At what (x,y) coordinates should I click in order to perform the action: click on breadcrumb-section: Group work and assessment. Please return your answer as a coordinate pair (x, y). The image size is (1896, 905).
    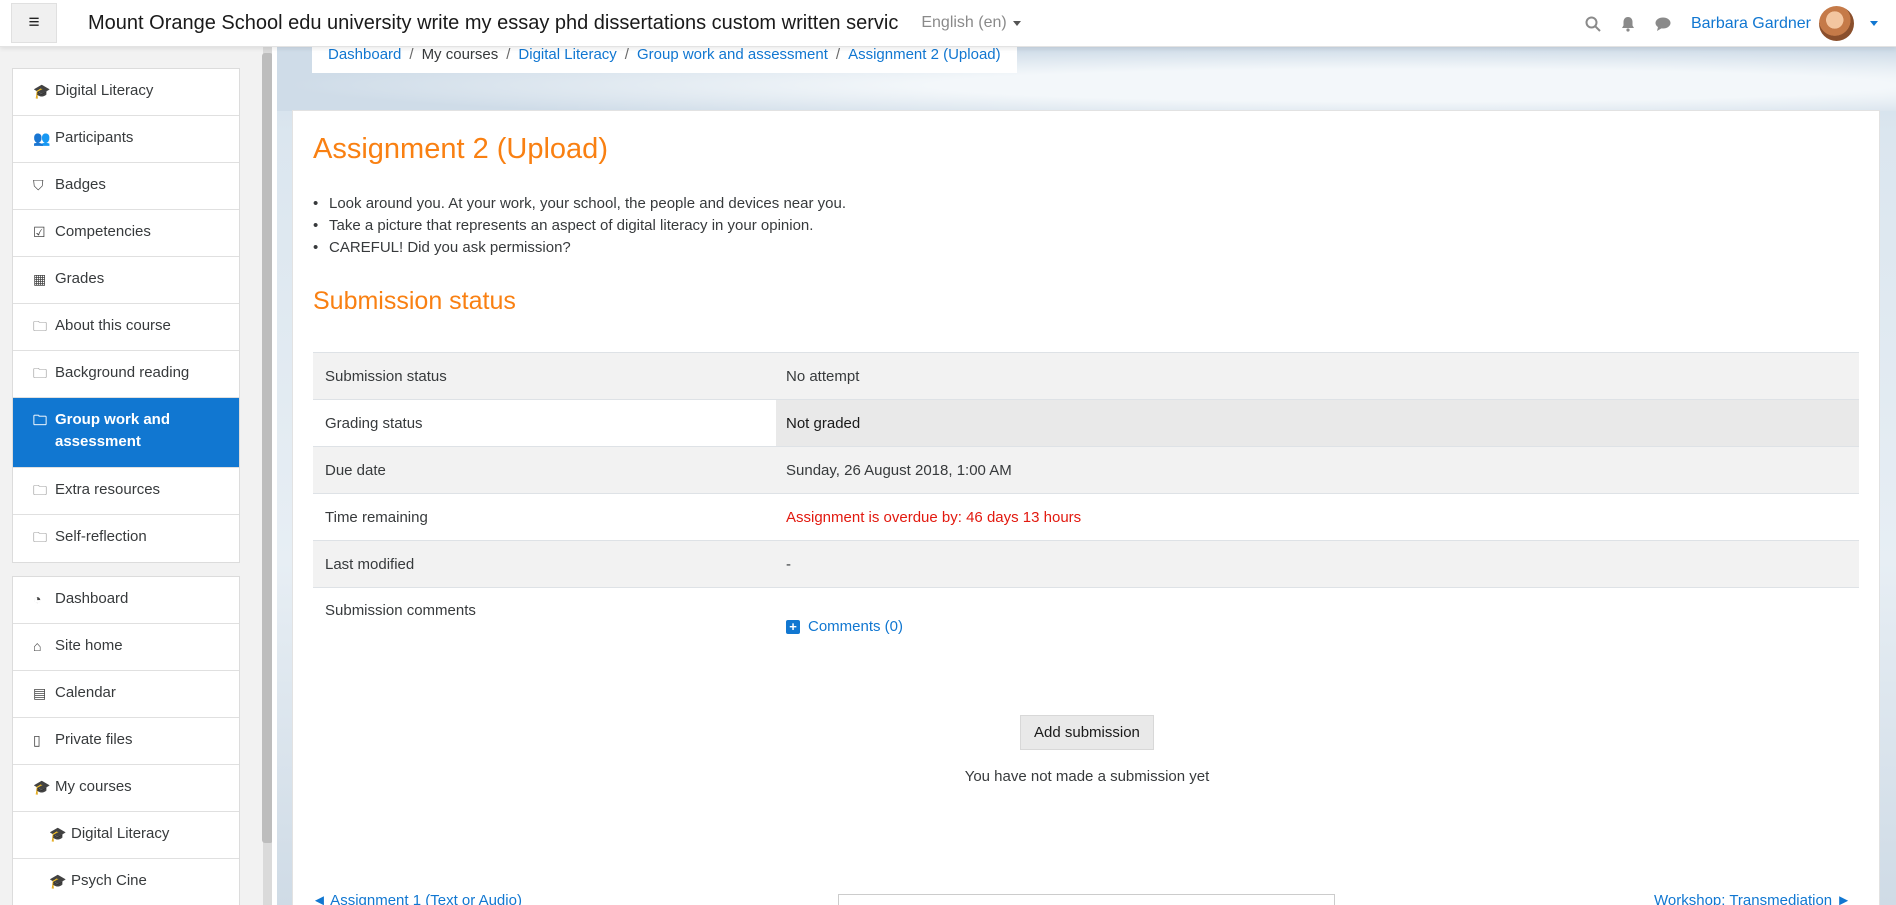
    Looking at the image, I should click on (732, 59).